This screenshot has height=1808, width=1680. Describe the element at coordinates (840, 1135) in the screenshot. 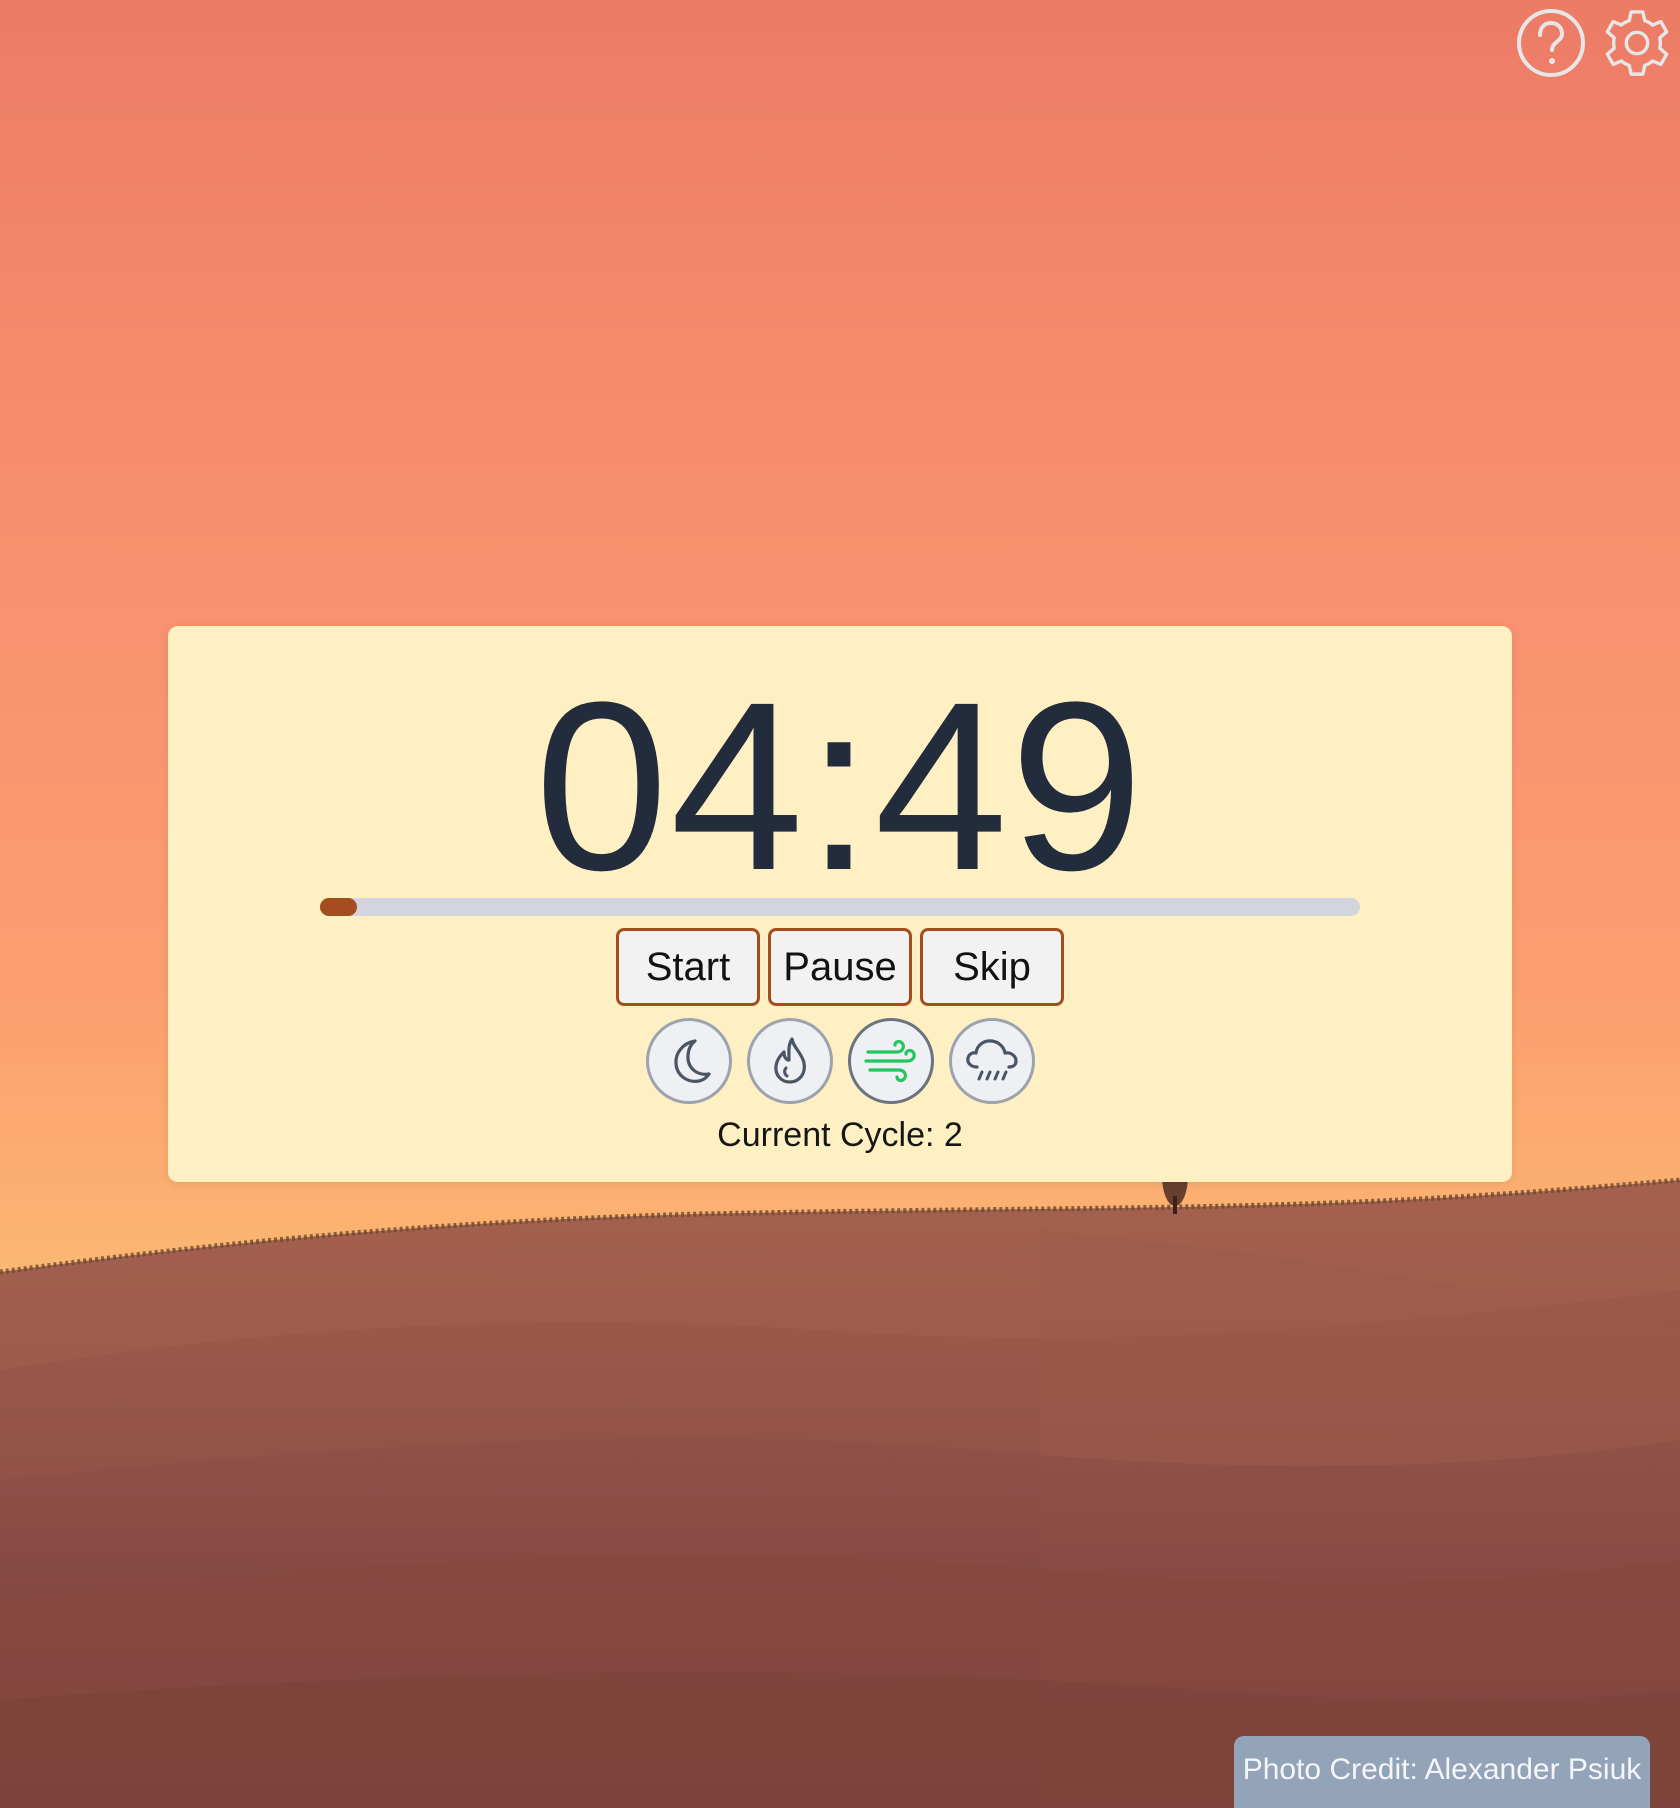

I see `current-cycle-label: Current Cycle: 2` at that location.